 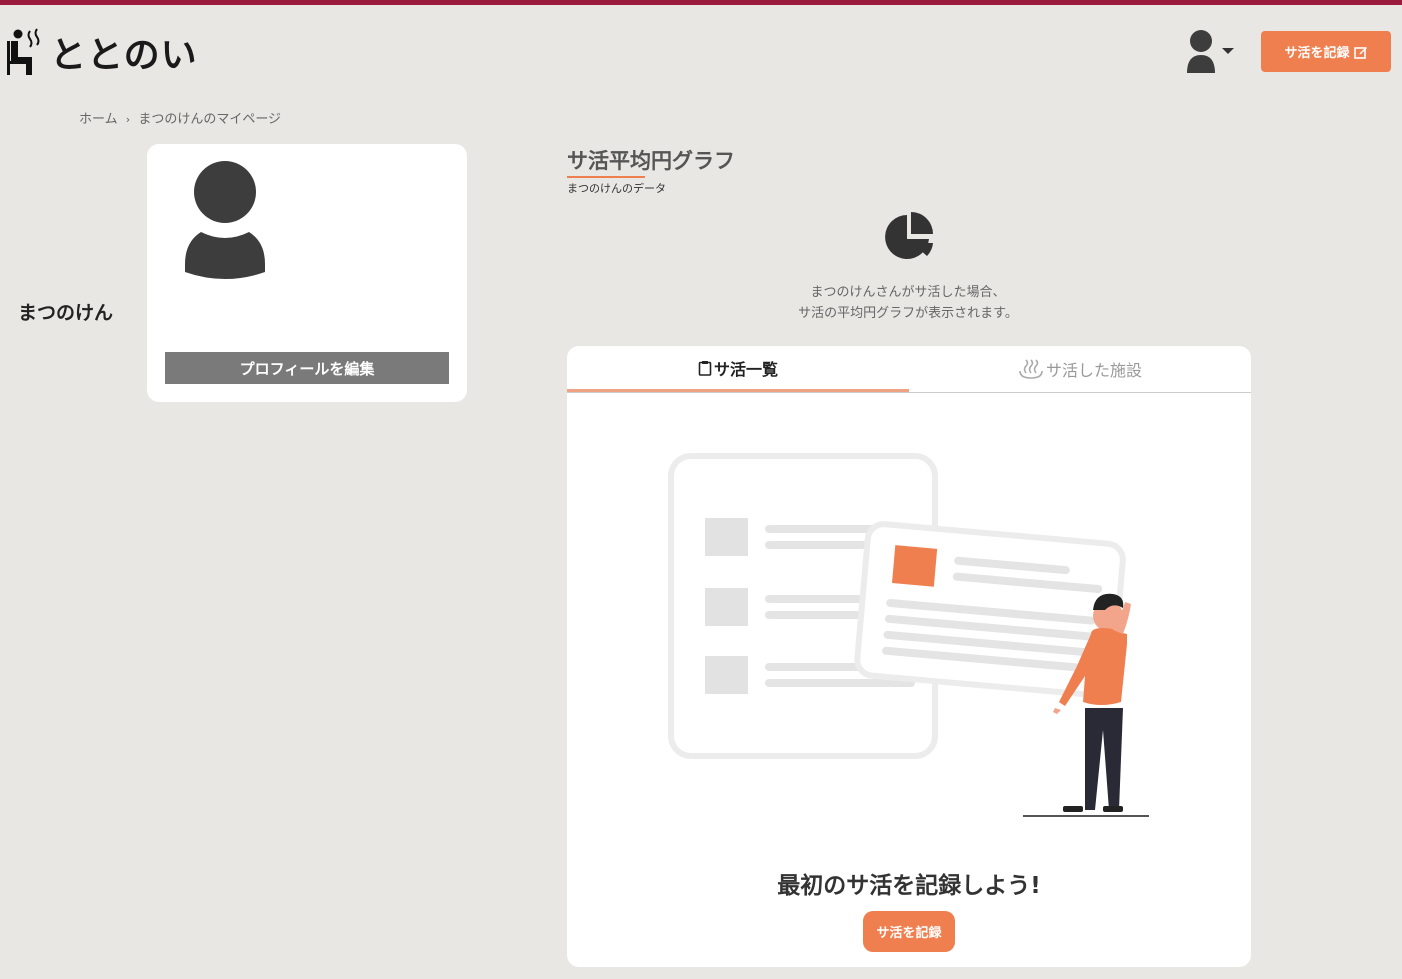 What do you see at coordinates (616, 188) in the screenshot?
I see `graph-subtitle: まつのけんのデータ` at bounding box center [616, 188].